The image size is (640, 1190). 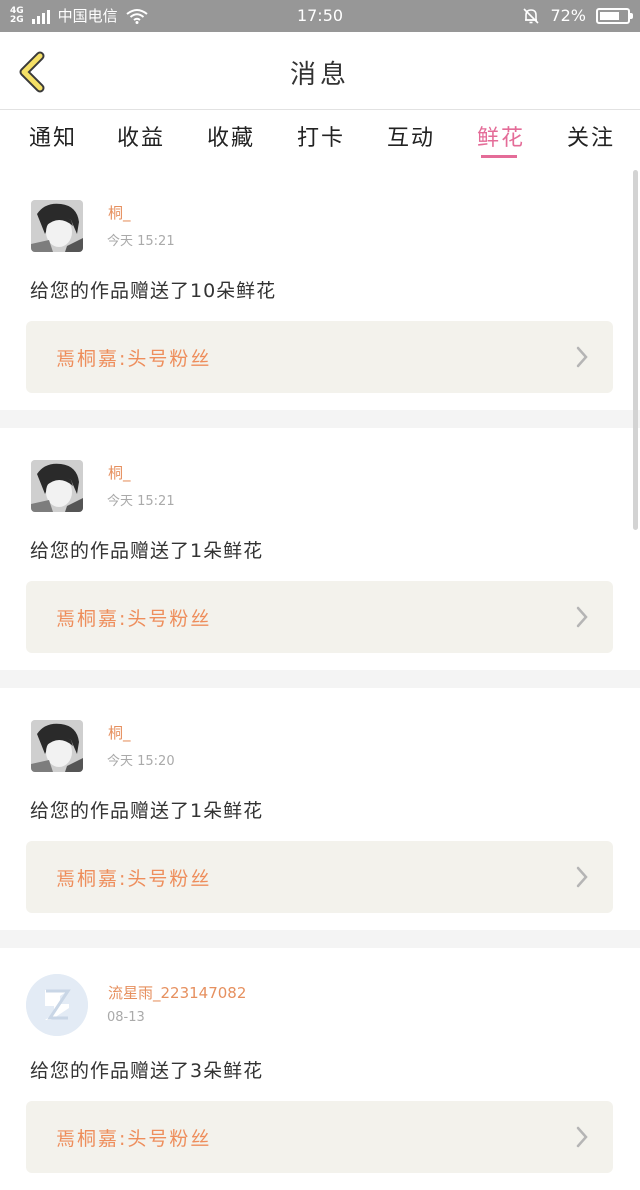 What do you see at coordinates (177, 992) in the screenshot?
I see `username: 流星雨_223147082` at bounding box center [177, 992].